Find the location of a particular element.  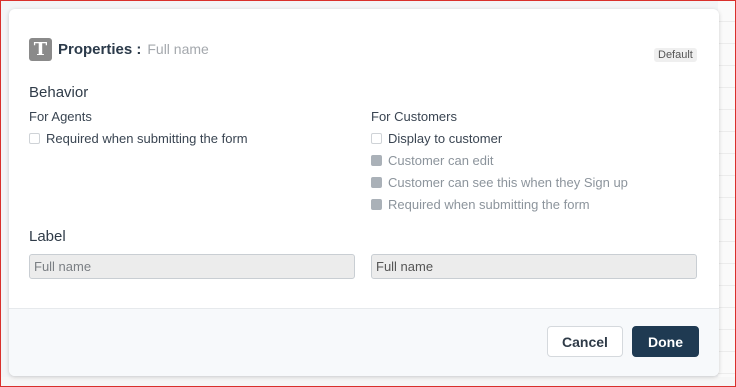

display-to-customer-checkbox is located at coordinates (376, 138).